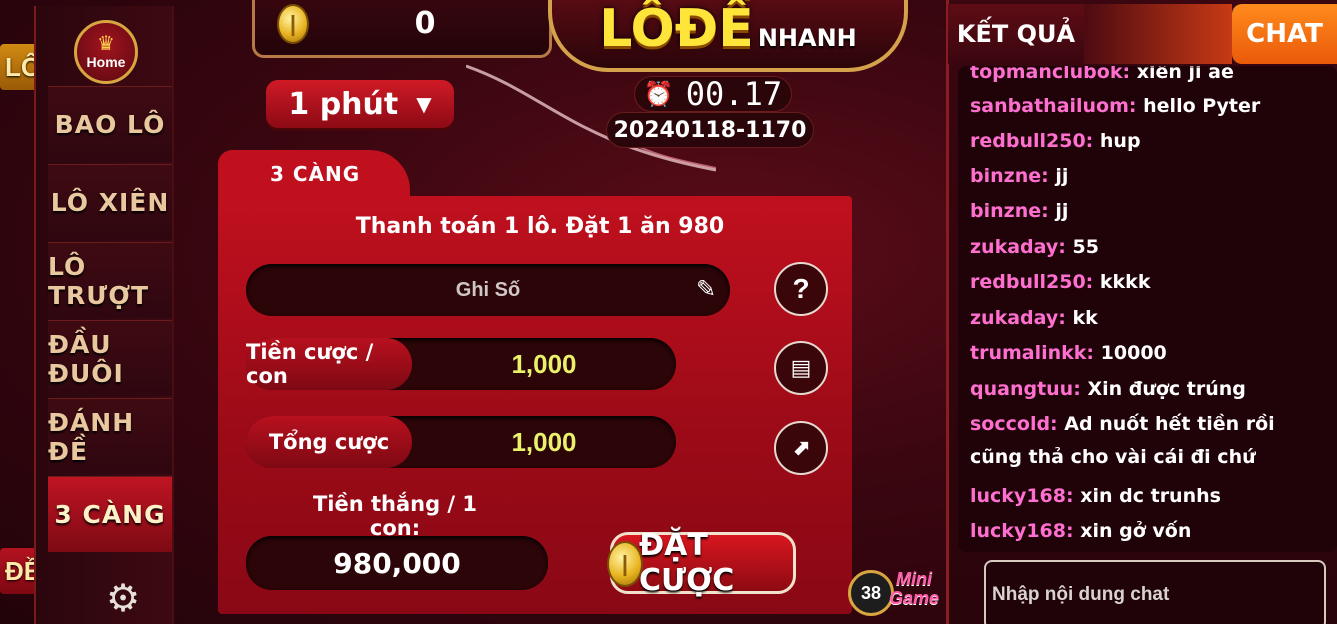  Describe the element at coordinates (710, 130) in the screenshot. I see `round-id-value: 20240118-1170` at that location.